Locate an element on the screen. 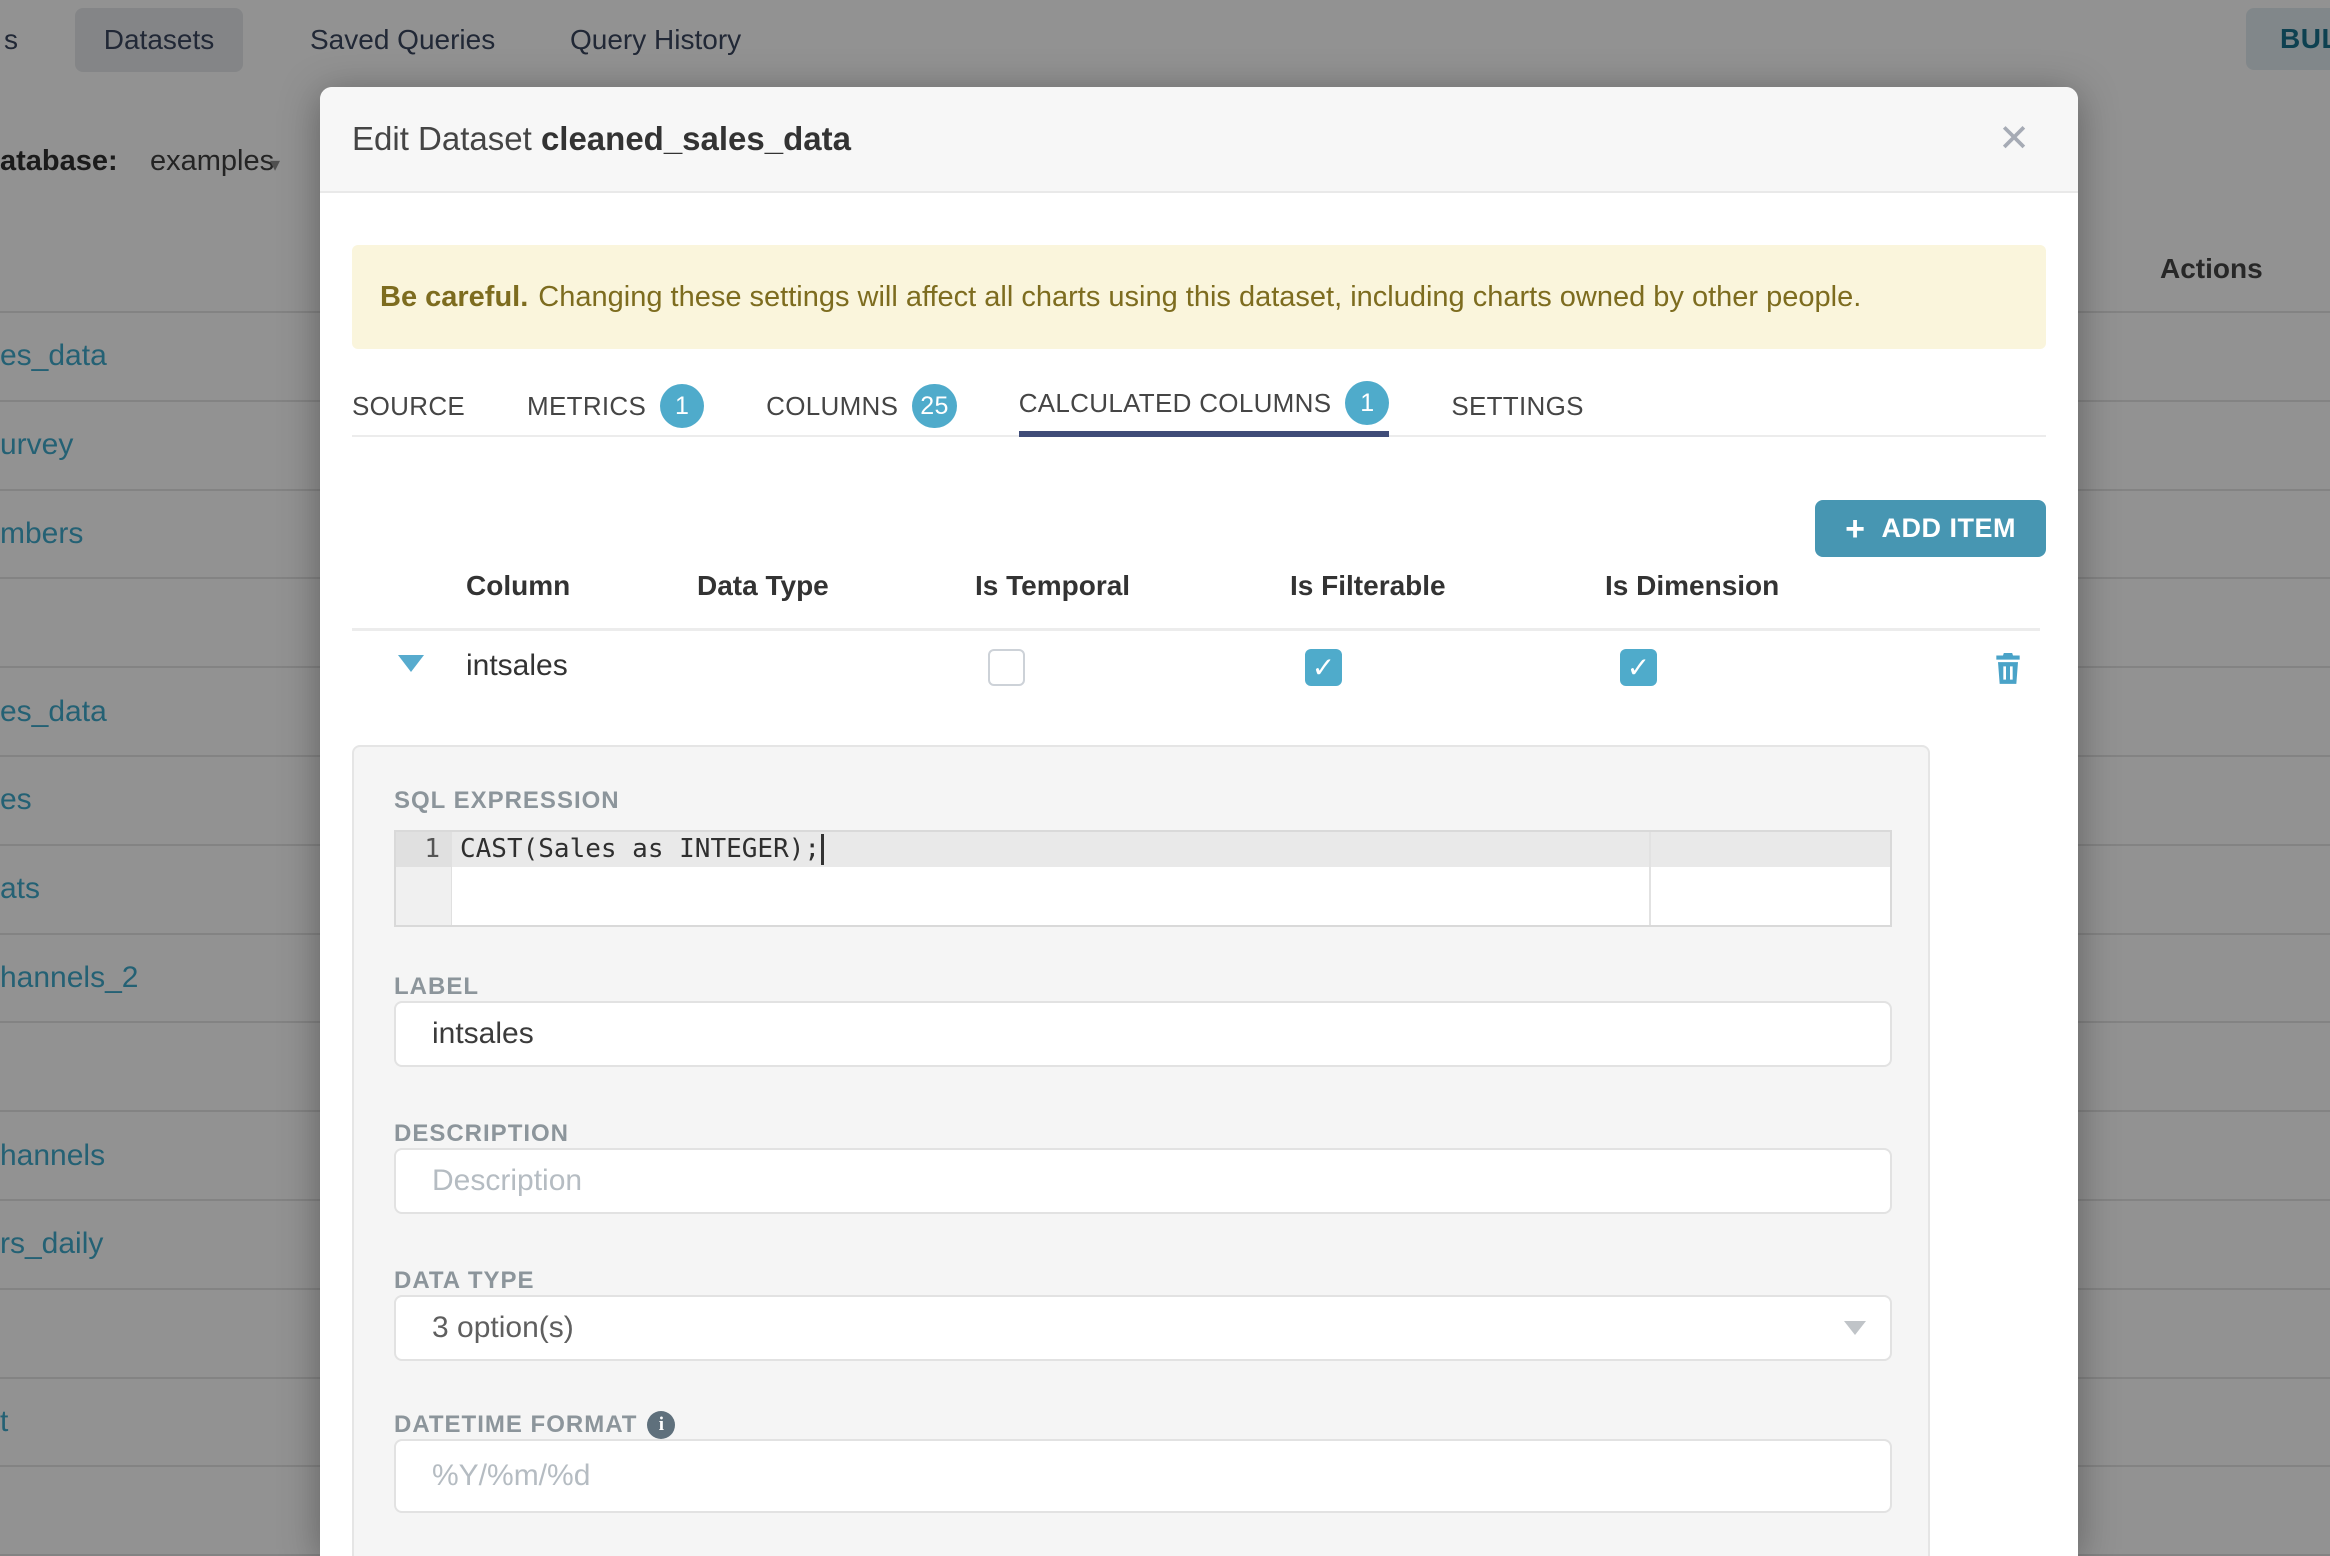 The image size is (2330, 1556). close-icon: ✕ is located at coordinates (2014, 139).